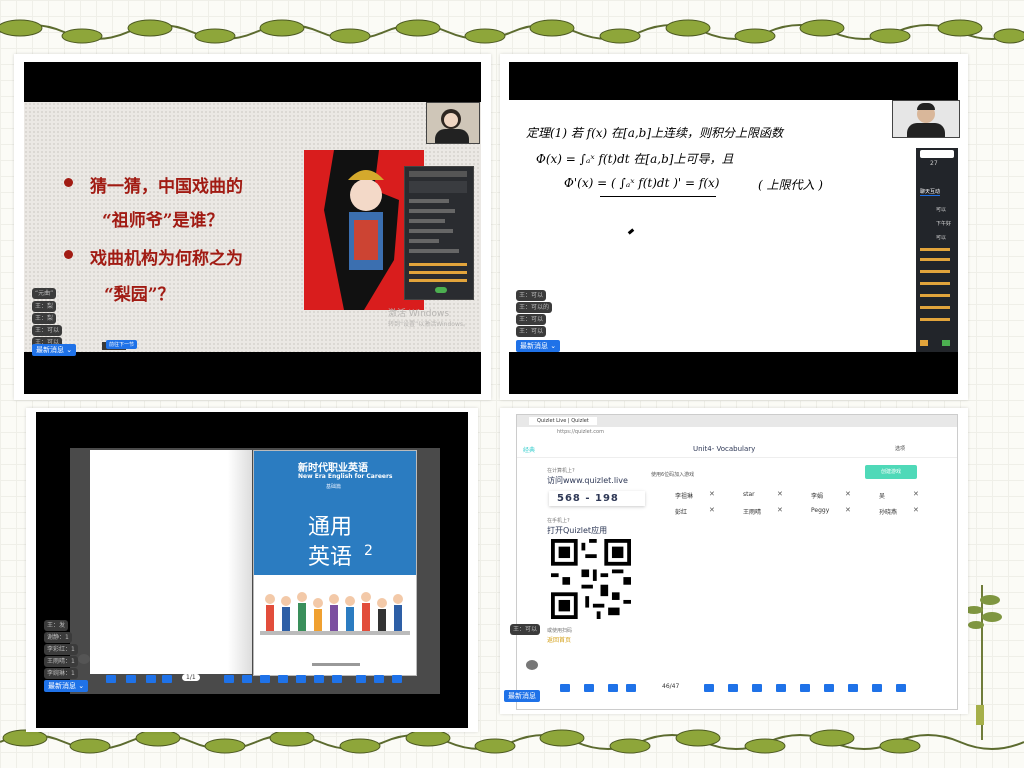 This screenshot has width=1024, height=768. What do you see at coordinates (752, 512) in the screenshot?
I see `player-name: 王雨晴` at bounding box center [752, 512].